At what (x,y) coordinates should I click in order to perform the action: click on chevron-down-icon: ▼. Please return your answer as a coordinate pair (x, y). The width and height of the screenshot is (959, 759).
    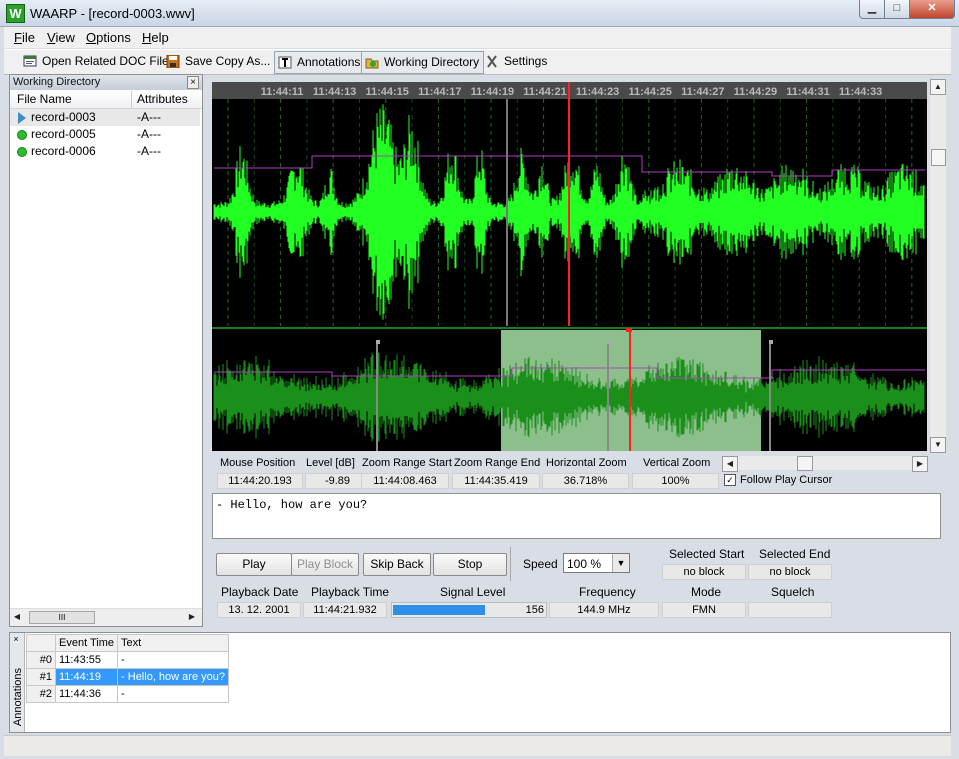
    Looking at the image, I should click on (620, 563).